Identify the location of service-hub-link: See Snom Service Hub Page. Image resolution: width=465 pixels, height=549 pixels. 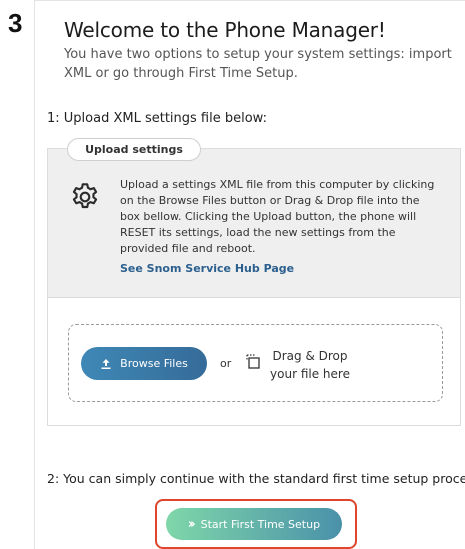
(207, 268).